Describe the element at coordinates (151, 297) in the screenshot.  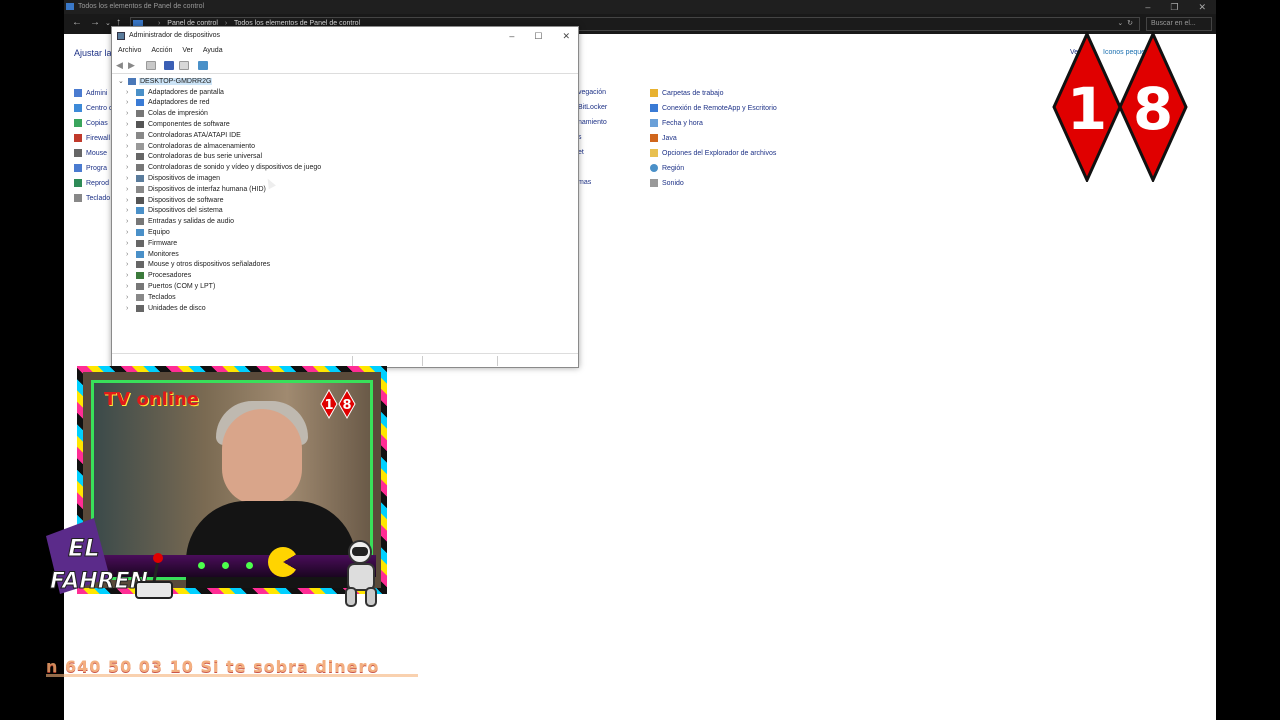
I see `tree-category: › Teclados` at that location.